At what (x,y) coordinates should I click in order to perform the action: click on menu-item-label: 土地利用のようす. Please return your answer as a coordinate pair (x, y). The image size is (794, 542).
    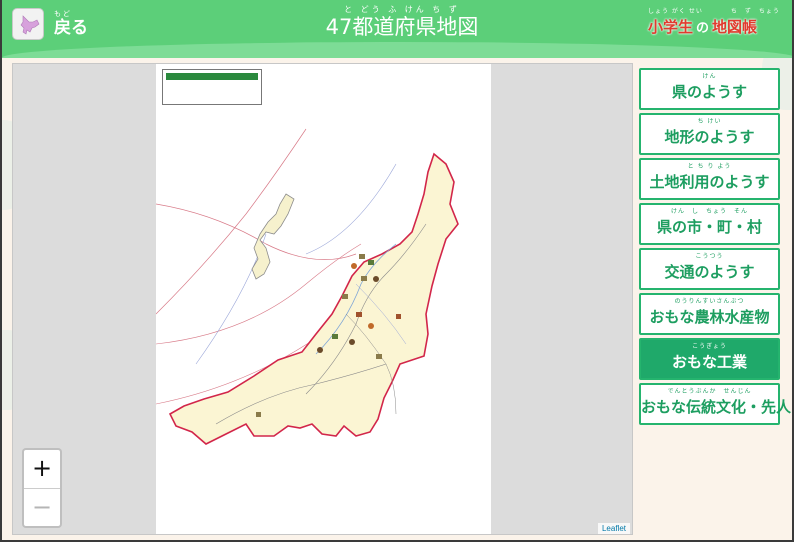
    Looking at the image, I should click on (709, 182).